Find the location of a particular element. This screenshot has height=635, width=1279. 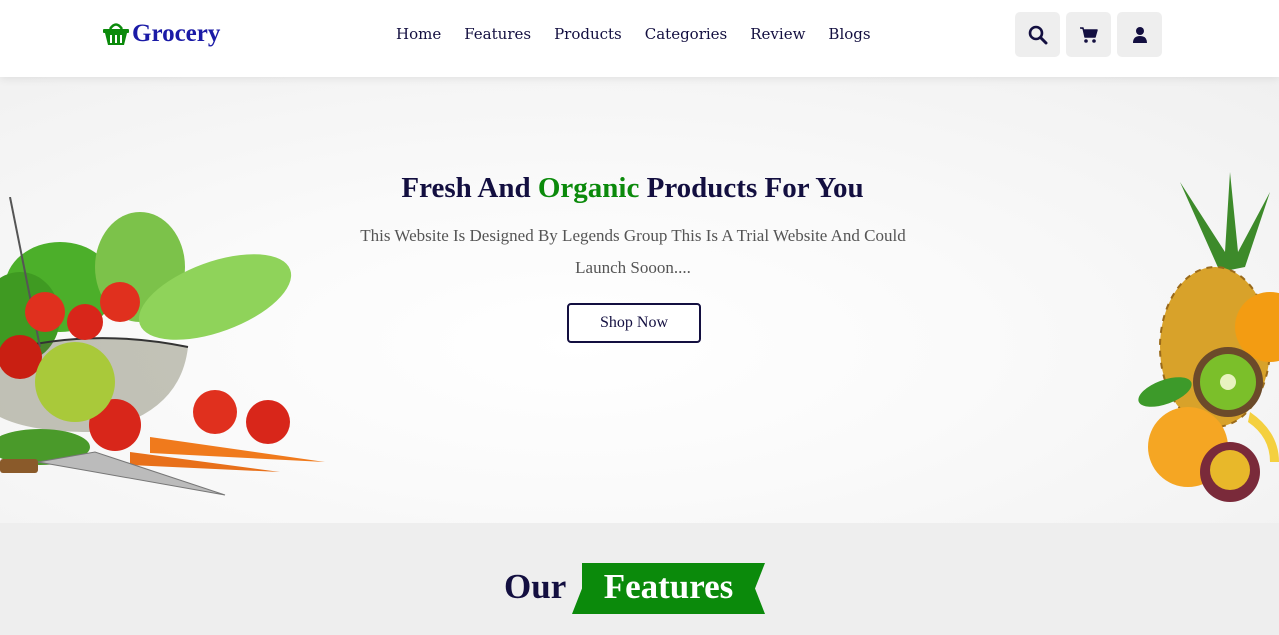

header-icons is located at coordinates (1088, 34).